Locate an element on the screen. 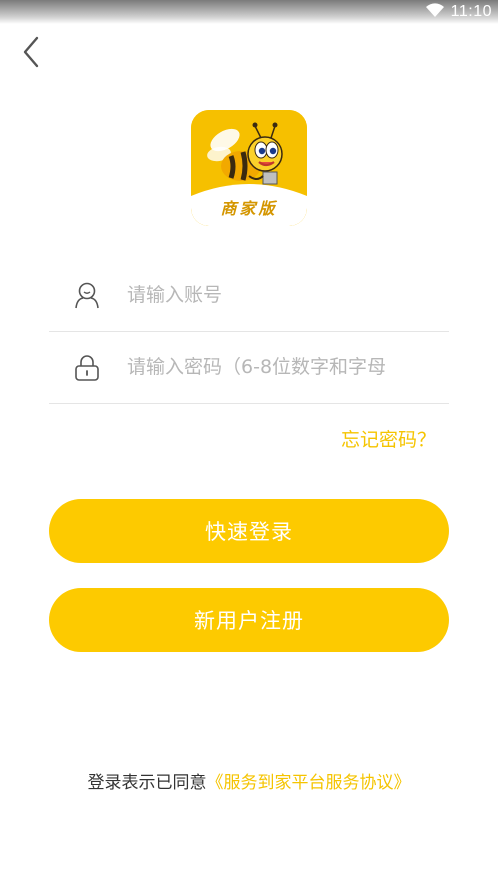  status-bar: 11:10 is located at coordinates (249, 12).